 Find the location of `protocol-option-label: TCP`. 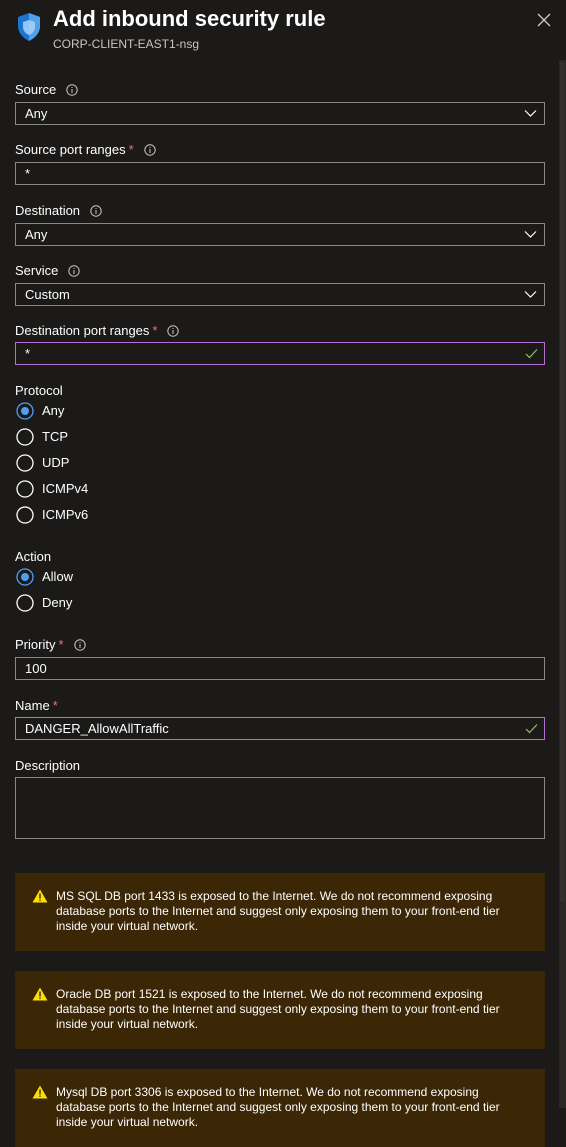

protocol-option-label: TCP is located at coordinates (55, 436).